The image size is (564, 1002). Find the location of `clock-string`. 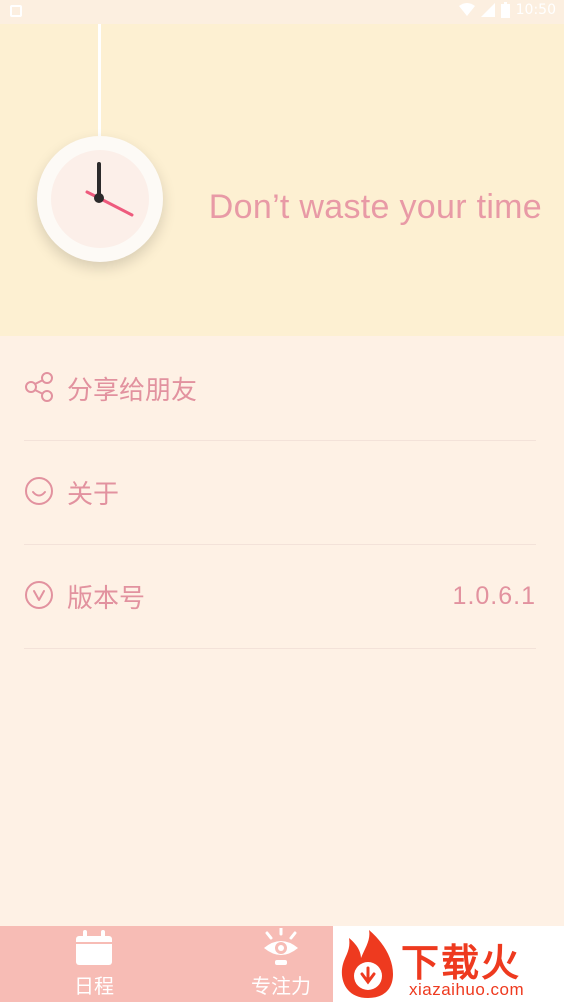

clock-string is located at coordinates (99, 80).